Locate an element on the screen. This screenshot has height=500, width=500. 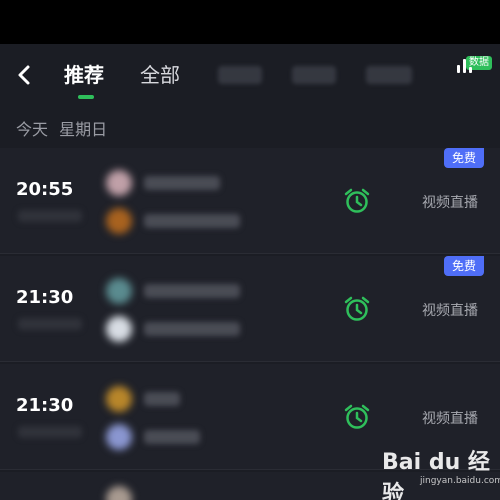
active-tab-indicator is located at coordinates (86, 97).